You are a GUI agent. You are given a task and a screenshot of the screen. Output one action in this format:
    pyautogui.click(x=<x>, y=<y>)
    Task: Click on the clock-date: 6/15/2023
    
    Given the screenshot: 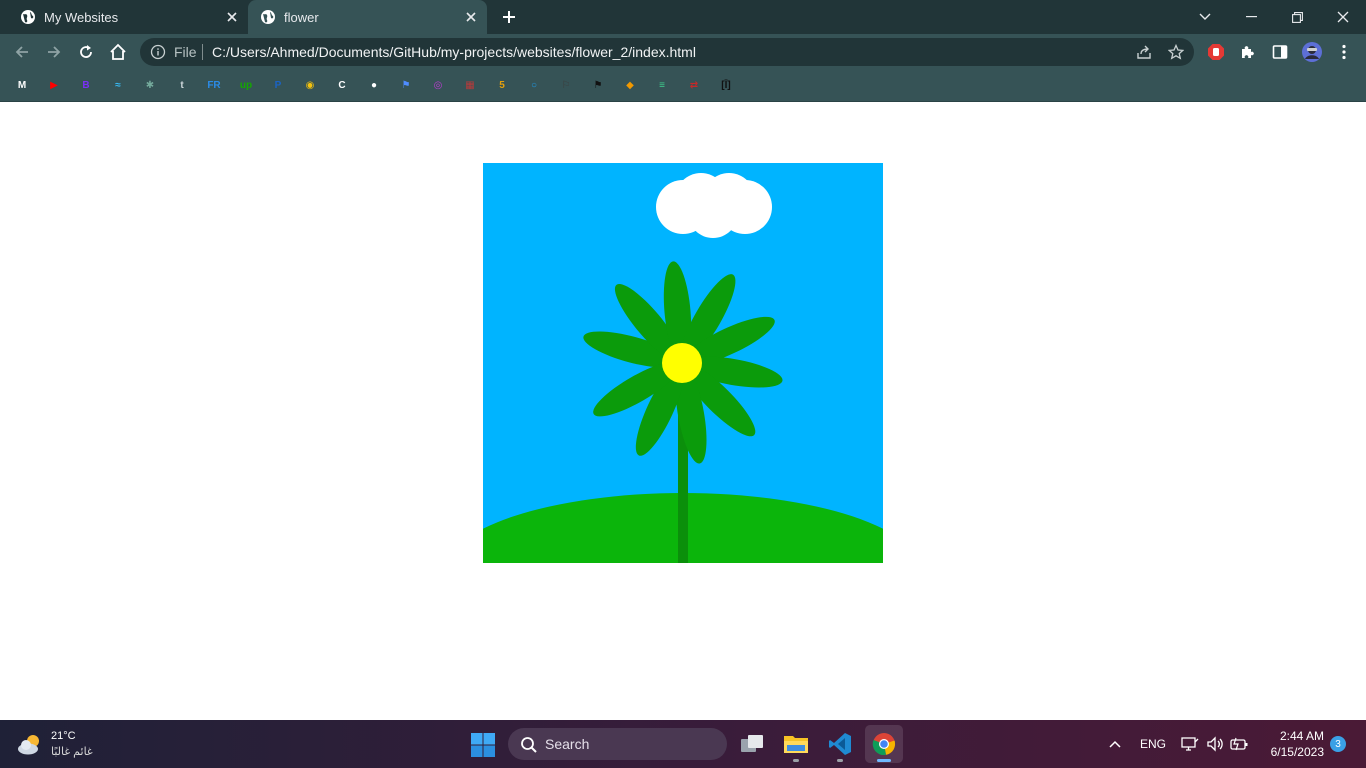 What is the action you would take?
    pyautogui.click(x=1291, y=752)
    